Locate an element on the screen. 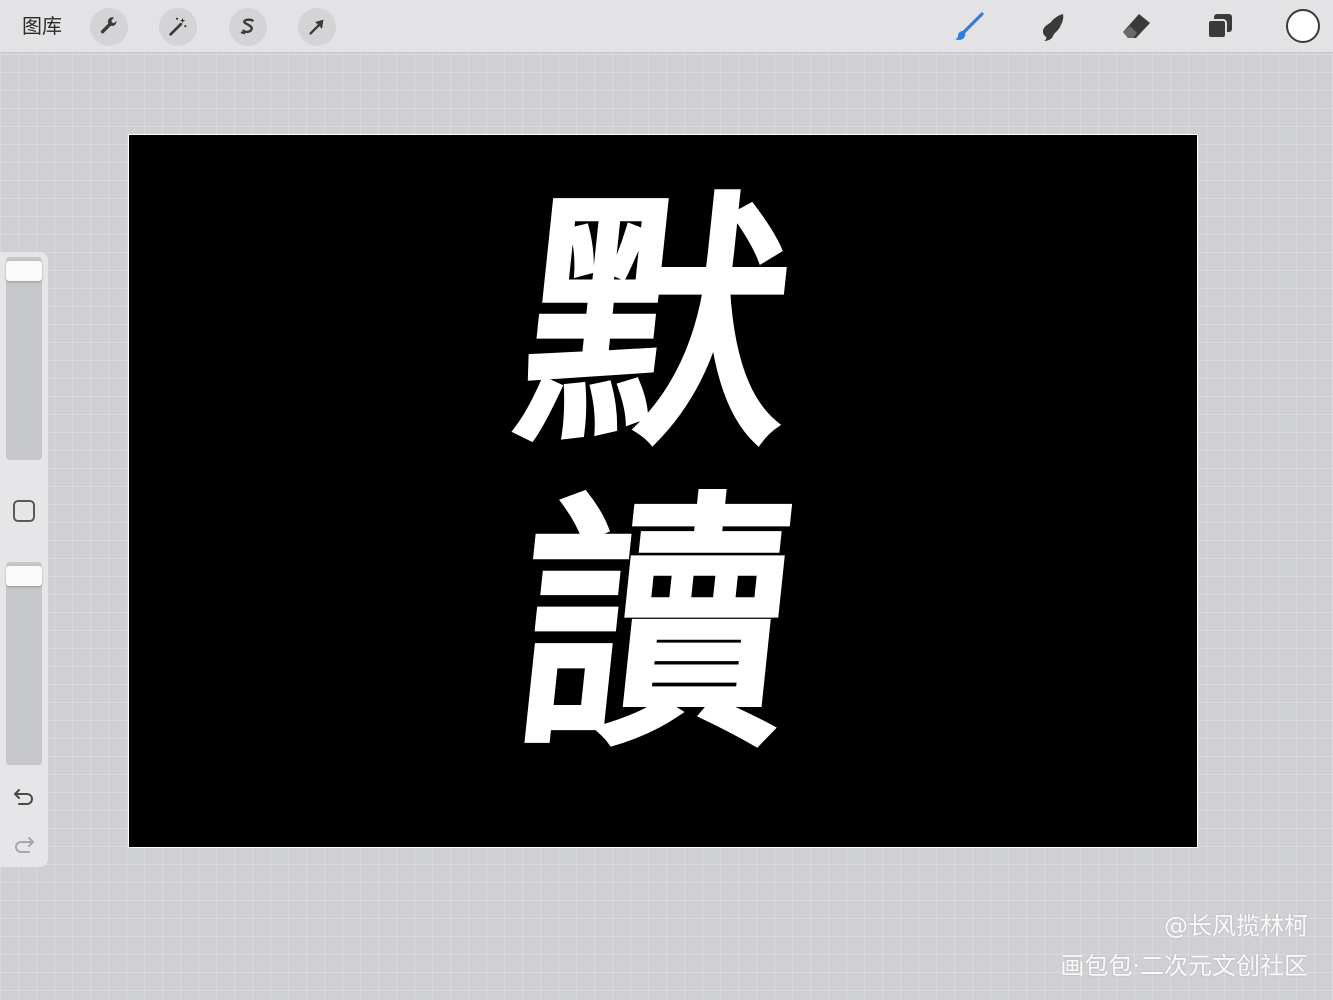  layers-button is located at coordinates (1220, 27).